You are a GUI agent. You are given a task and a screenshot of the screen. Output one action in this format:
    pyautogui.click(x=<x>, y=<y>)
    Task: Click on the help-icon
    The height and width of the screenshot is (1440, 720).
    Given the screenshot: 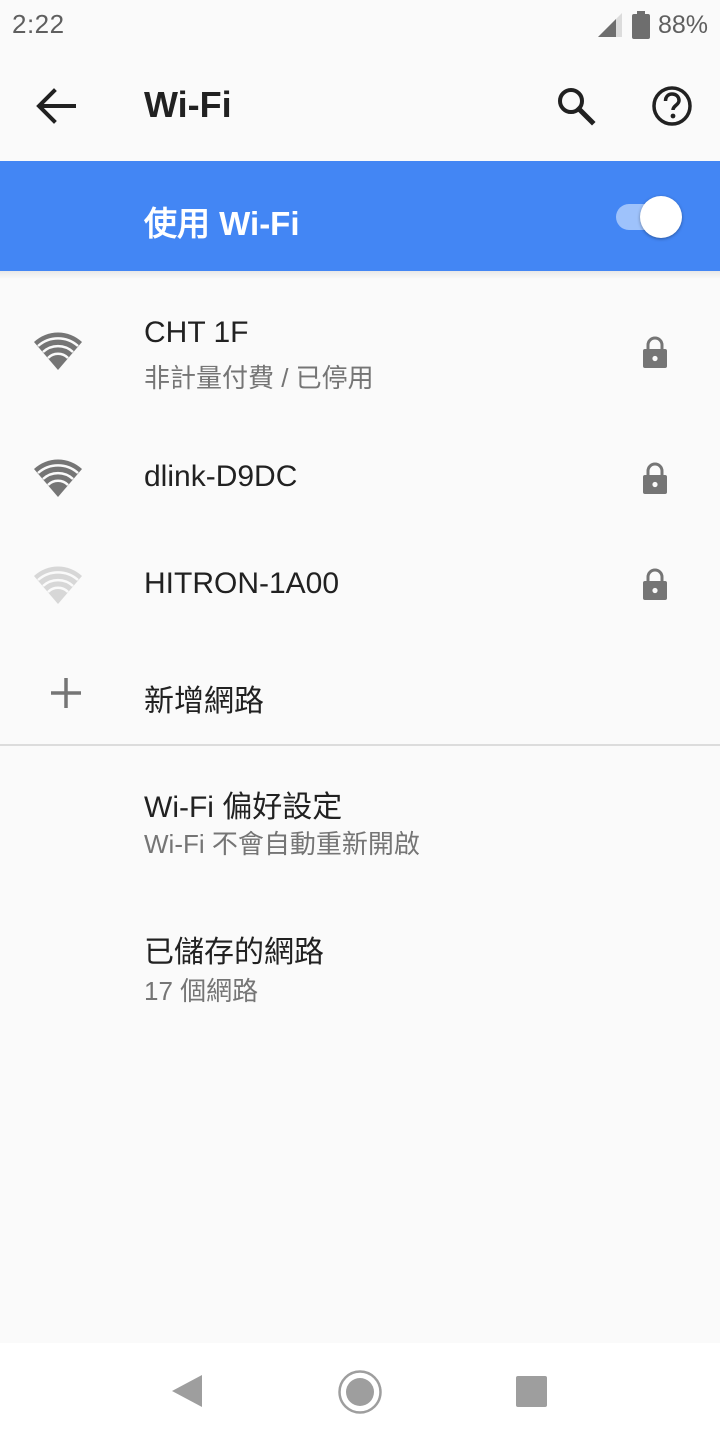 What is the action you would take?
    pyautogui.click(x=672, y=106)
    